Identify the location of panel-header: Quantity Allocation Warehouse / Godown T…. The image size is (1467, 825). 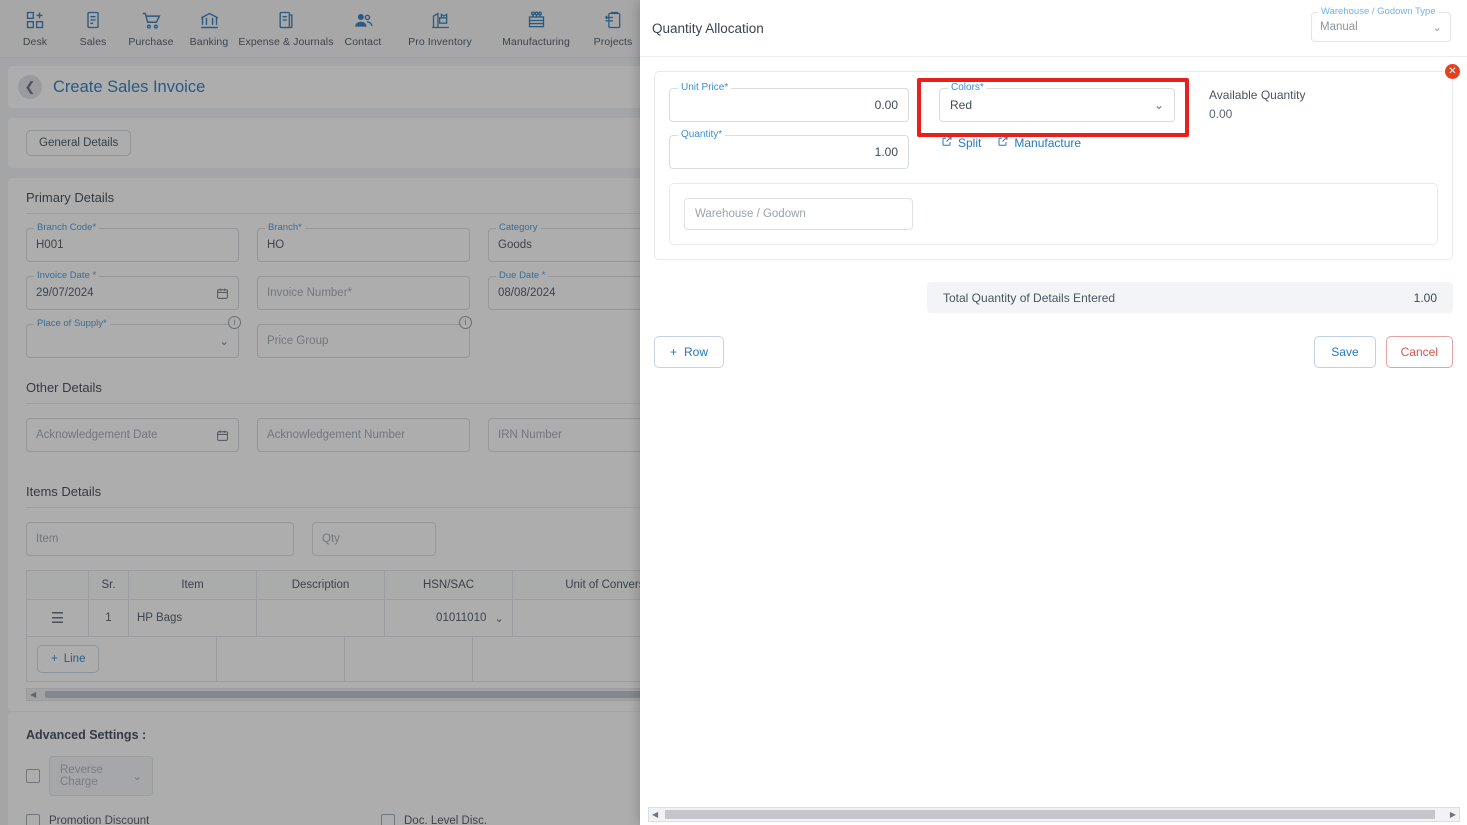
(1053, 28).